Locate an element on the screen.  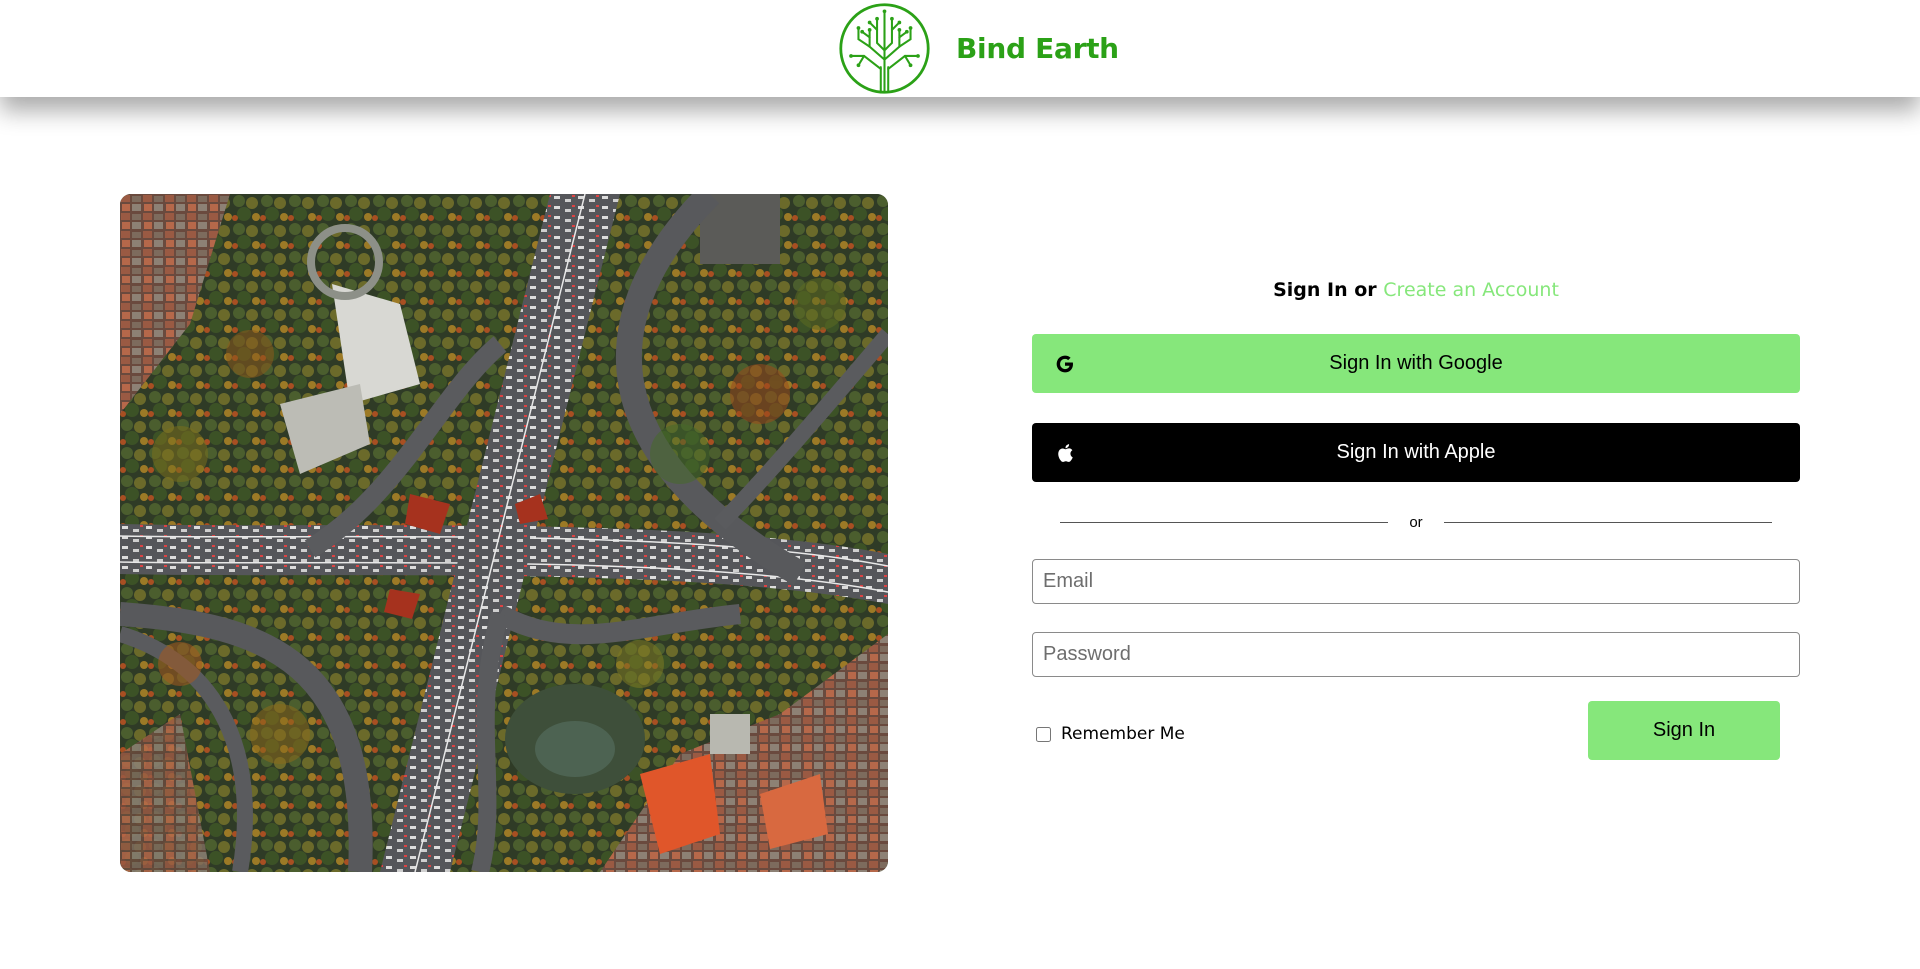
remember-me-checkbox is located at coordinates (1043, 734).